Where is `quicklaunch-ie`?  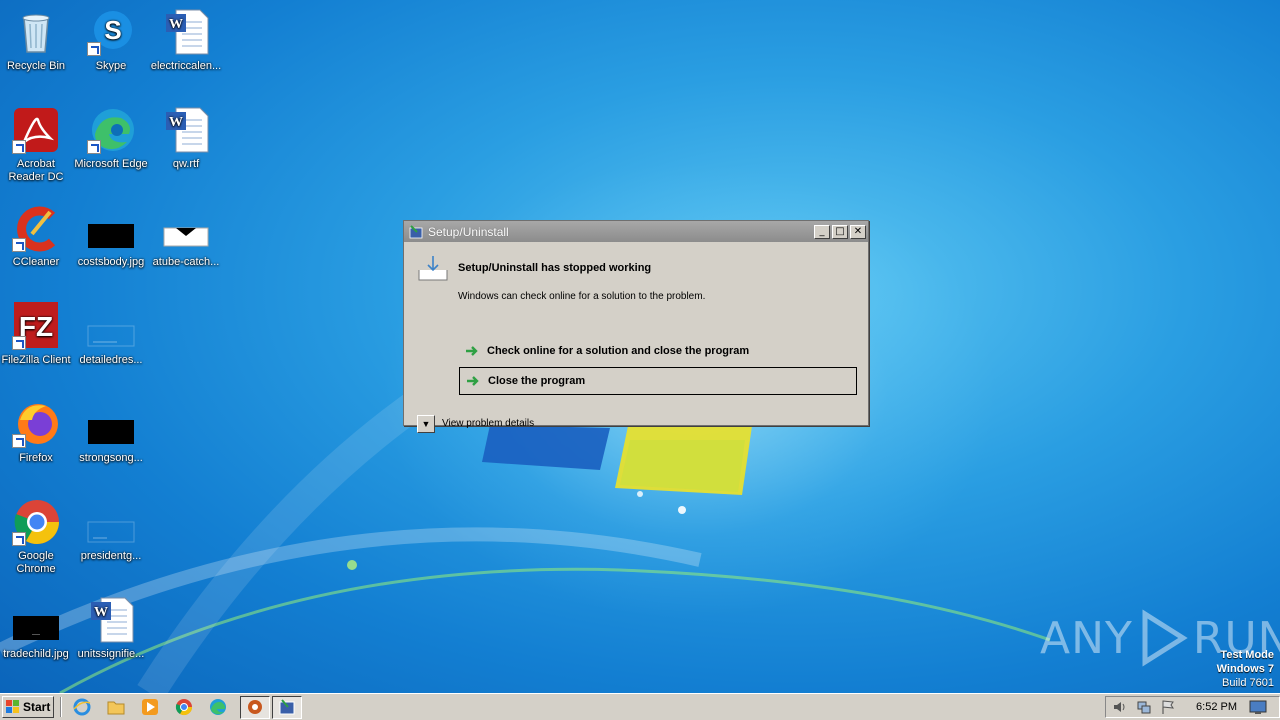 quicklaunch-ie is located at coordinates (82, 707).